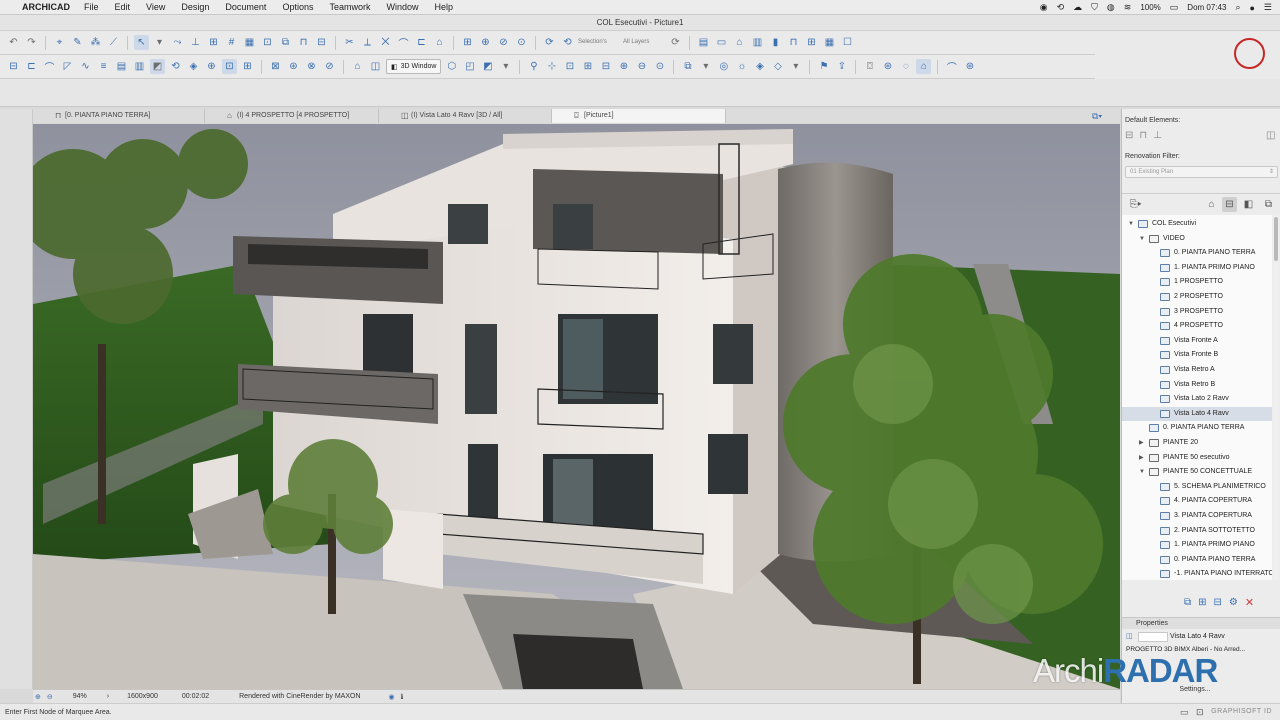  Describe the element at coordinates (1249, 602) in the screenshot. I see `delete-icon: ✕` at that location.